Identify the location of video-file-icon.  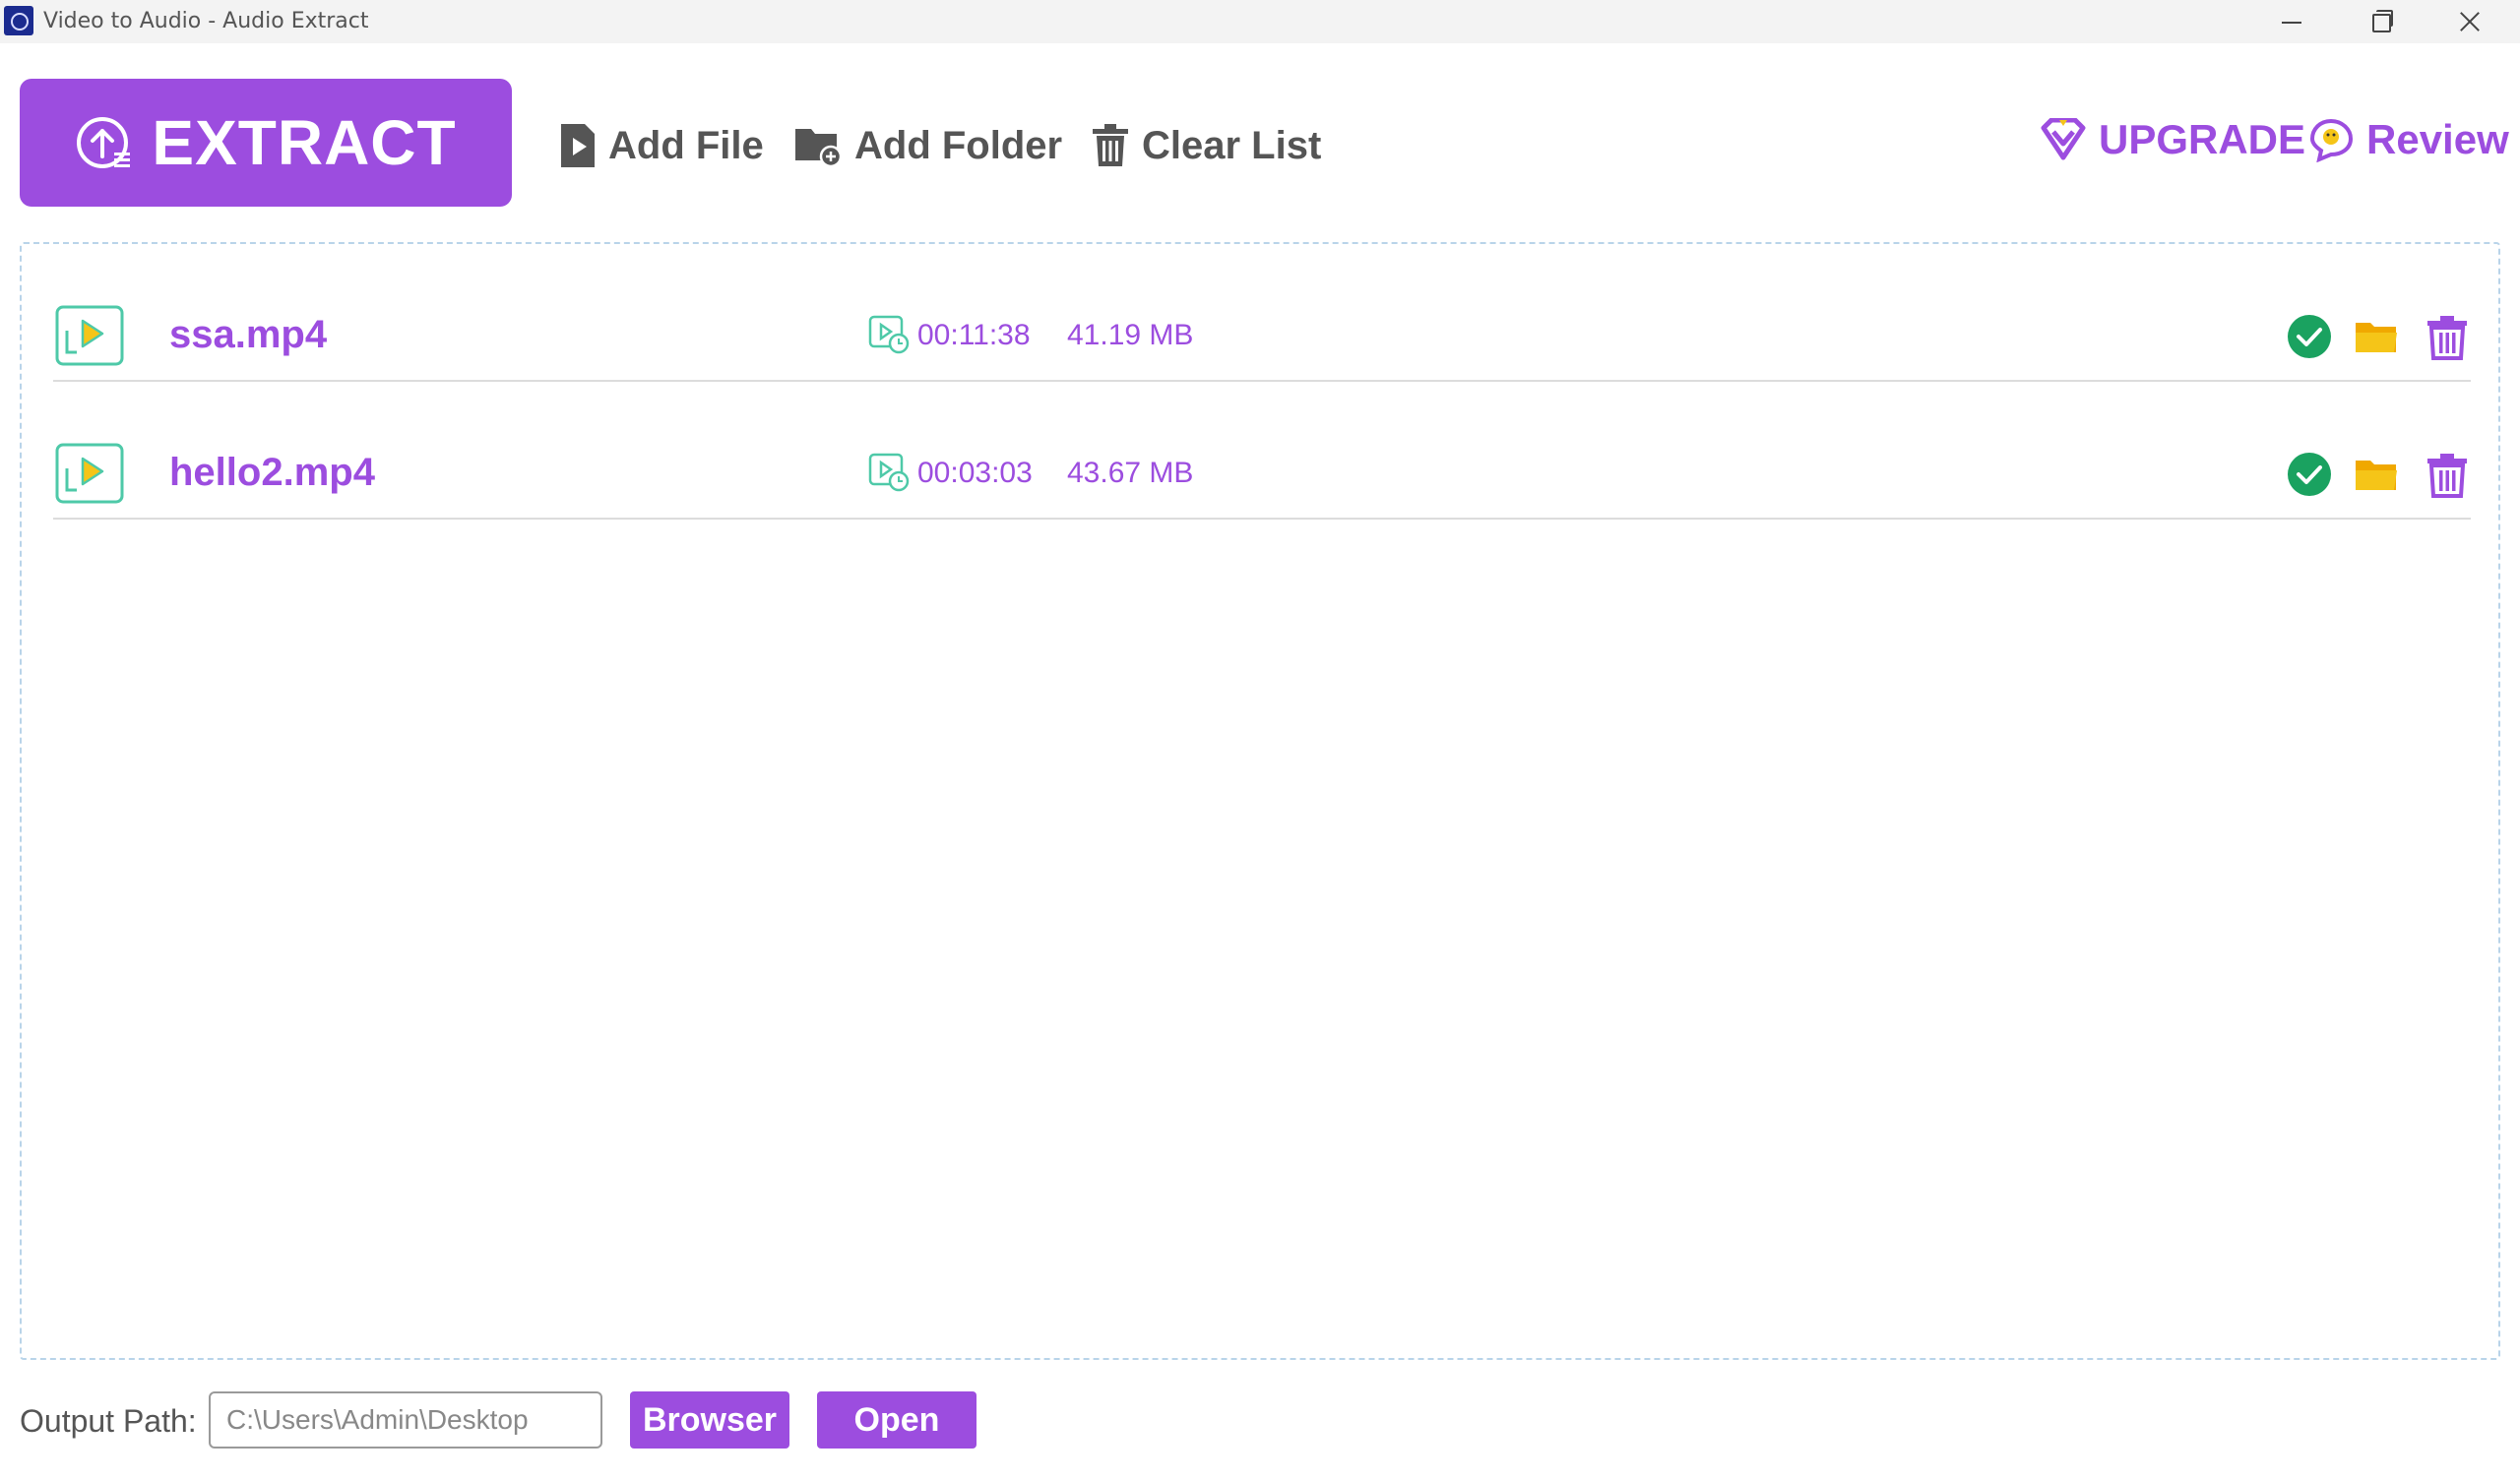
(578, 145).